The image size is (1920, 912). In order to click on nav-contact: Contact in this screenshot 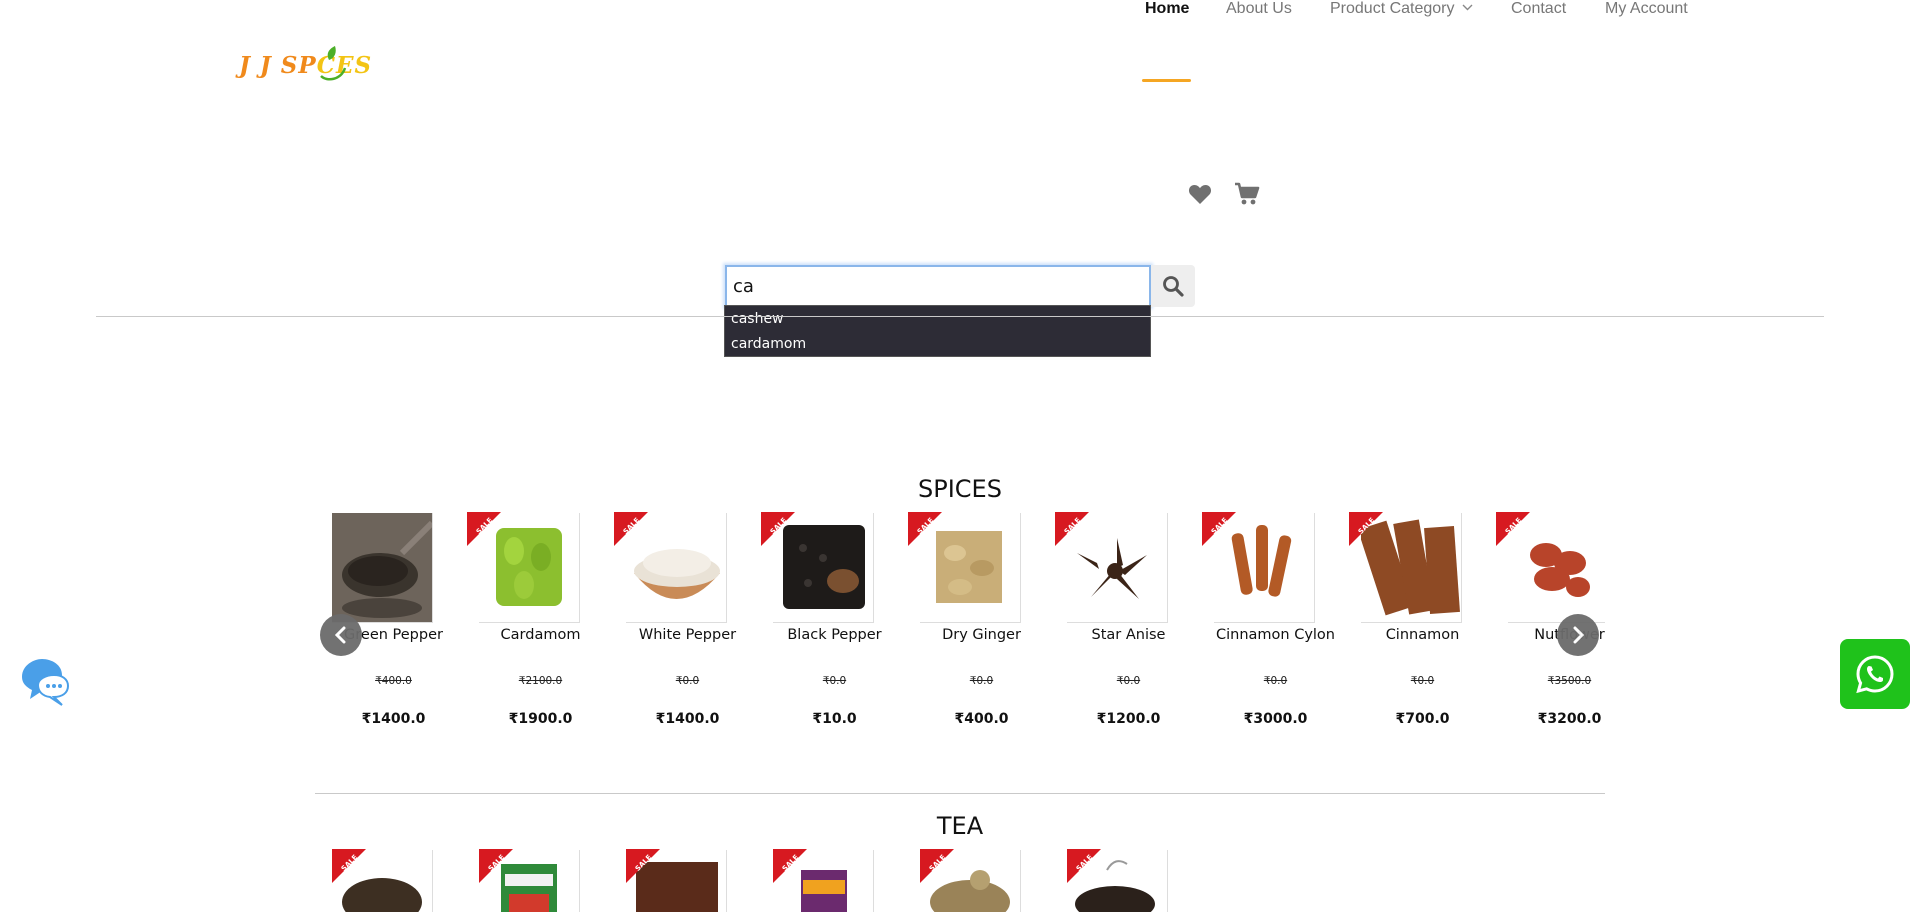, I will do `click(1538, 9)`.